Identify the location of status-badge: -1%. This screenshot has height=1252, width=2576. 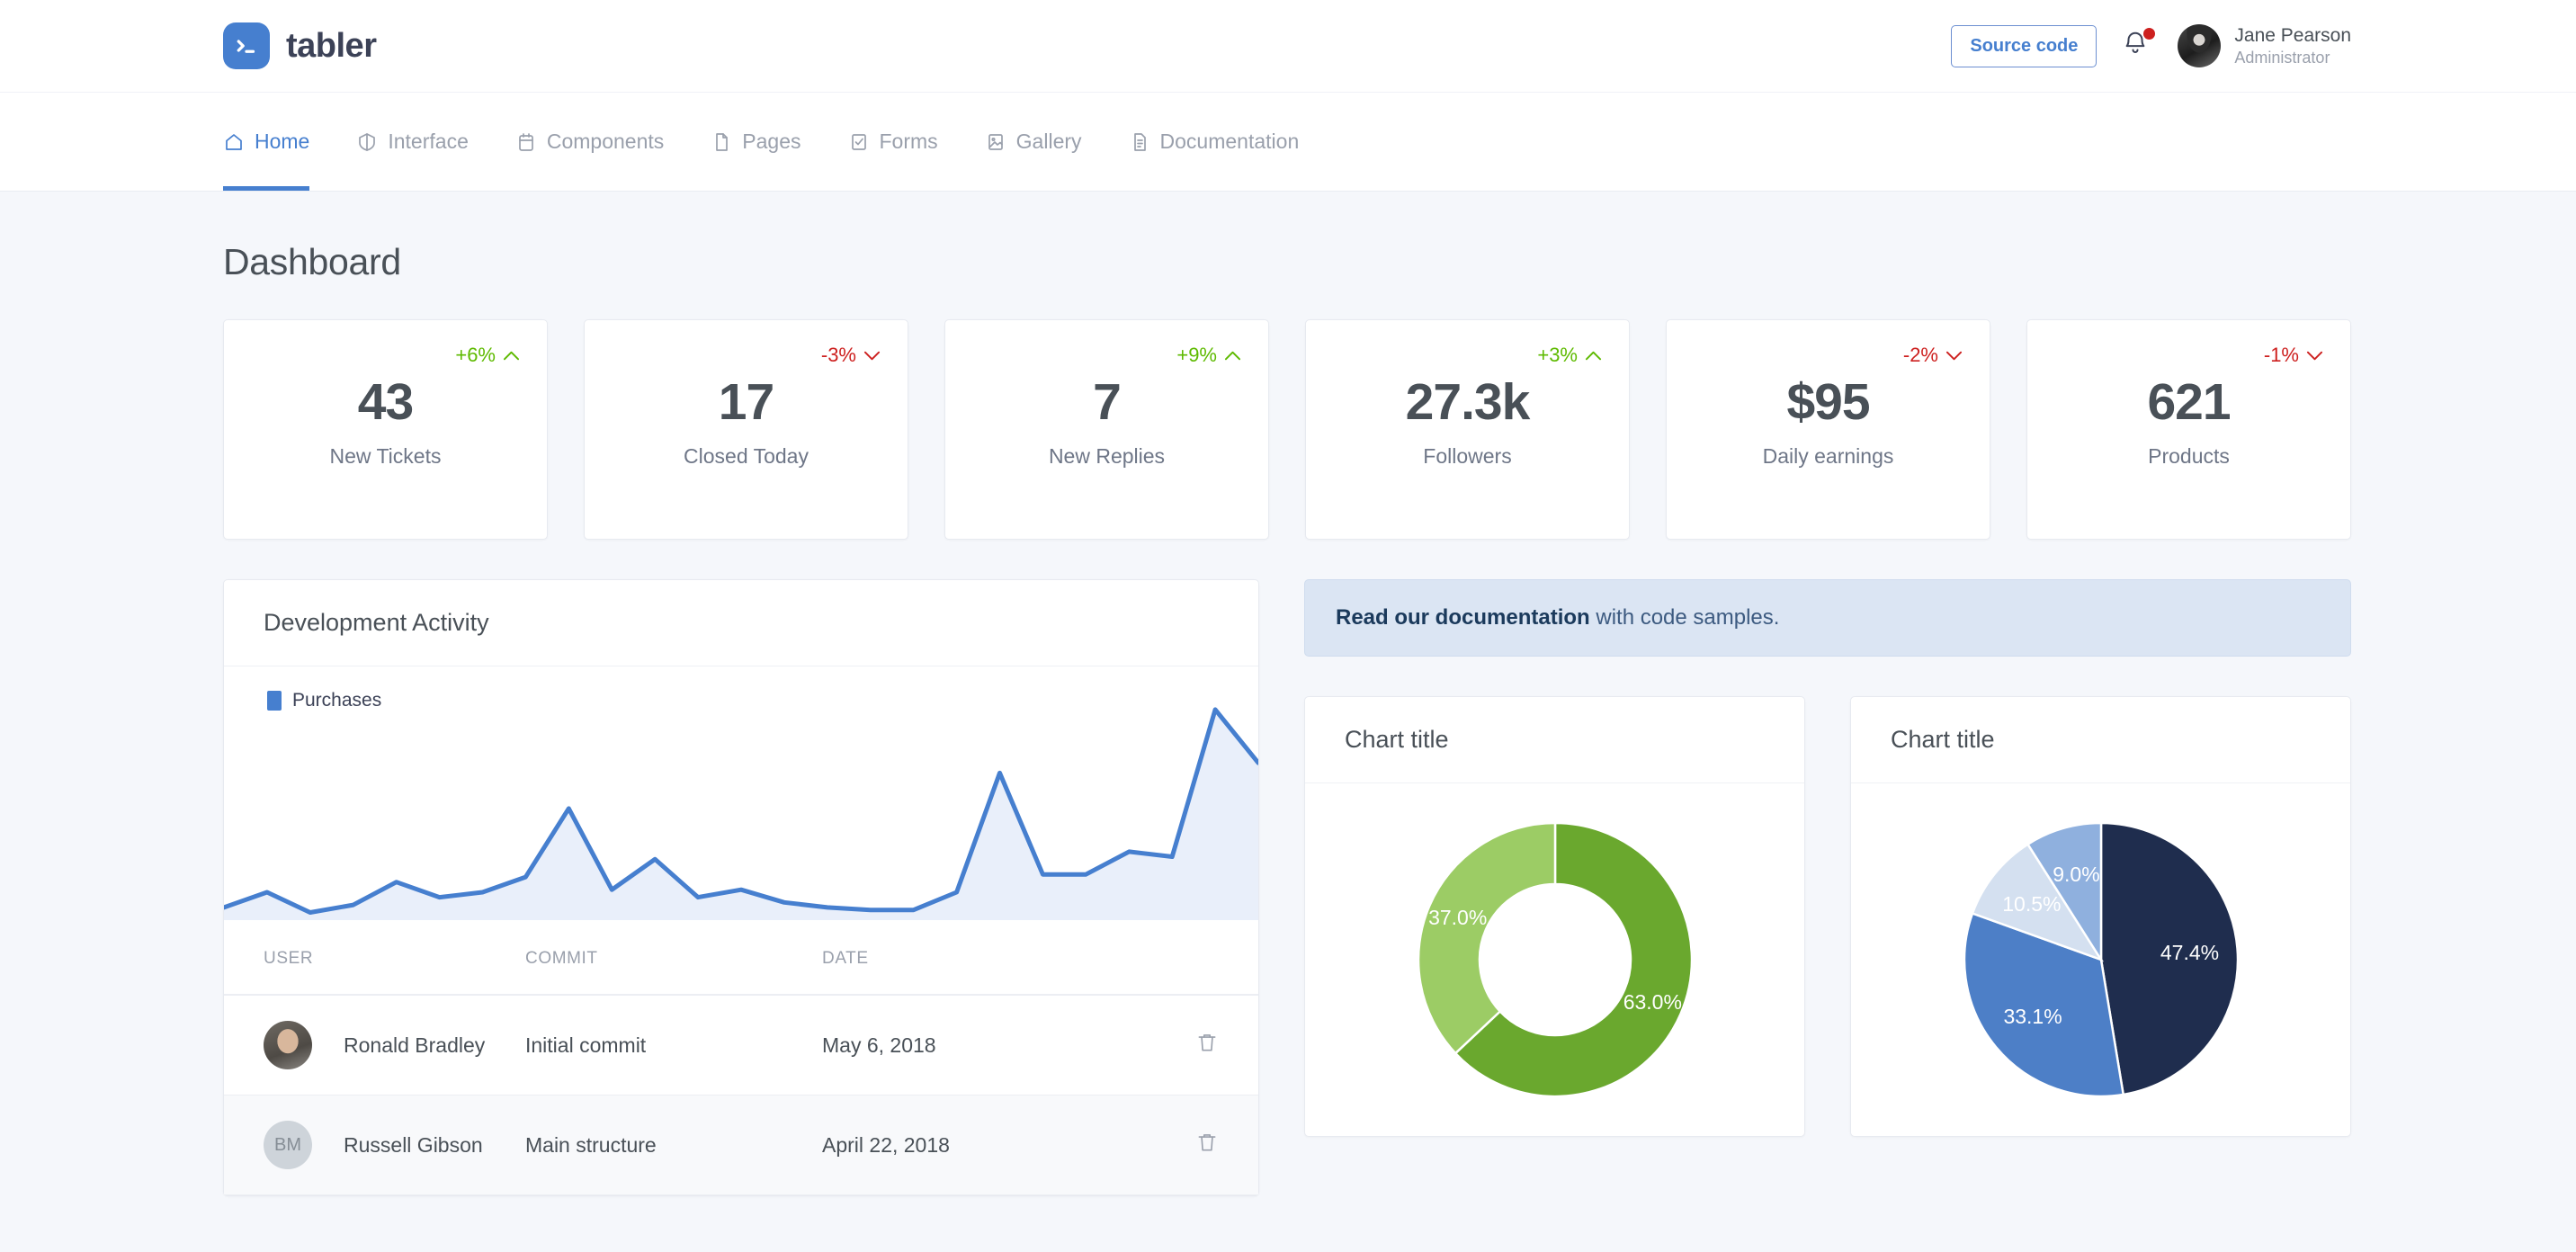
(2293, 355).